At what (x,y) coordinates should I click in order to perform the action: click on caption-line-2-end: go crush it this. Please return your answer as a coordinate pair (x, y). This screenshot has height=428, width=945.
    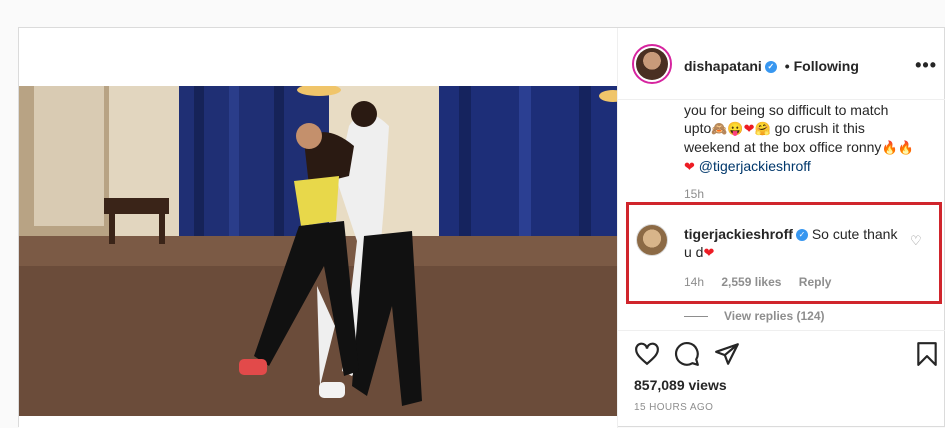
    Looking at the image, I should click on (819, 128).